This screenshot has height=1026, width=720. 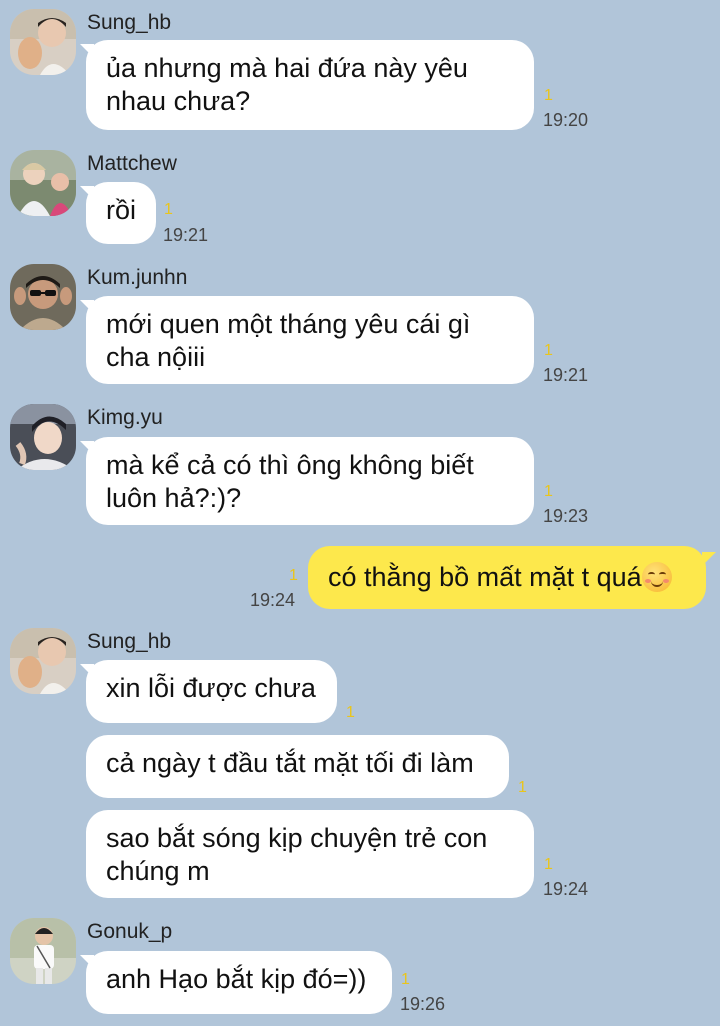 I want to click on message-bubble: cả ngày t đầu tắt mặt tối đi làm, so click(x=297, y=766).